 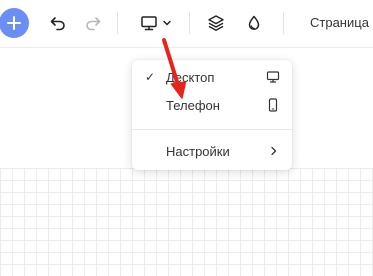 I want to click on menu-item-desktop: ✓ Десктоп, so click(x=212, y=78).